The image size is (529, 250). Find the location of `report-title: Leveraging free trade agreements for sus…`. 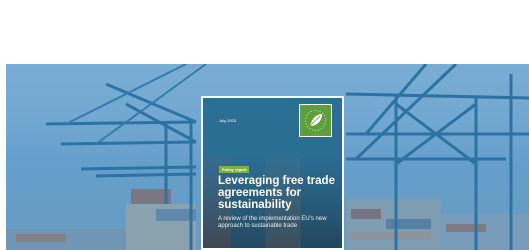

report-title: Leveraging free trade agreements for sus… is located at coordinates (276, 193).